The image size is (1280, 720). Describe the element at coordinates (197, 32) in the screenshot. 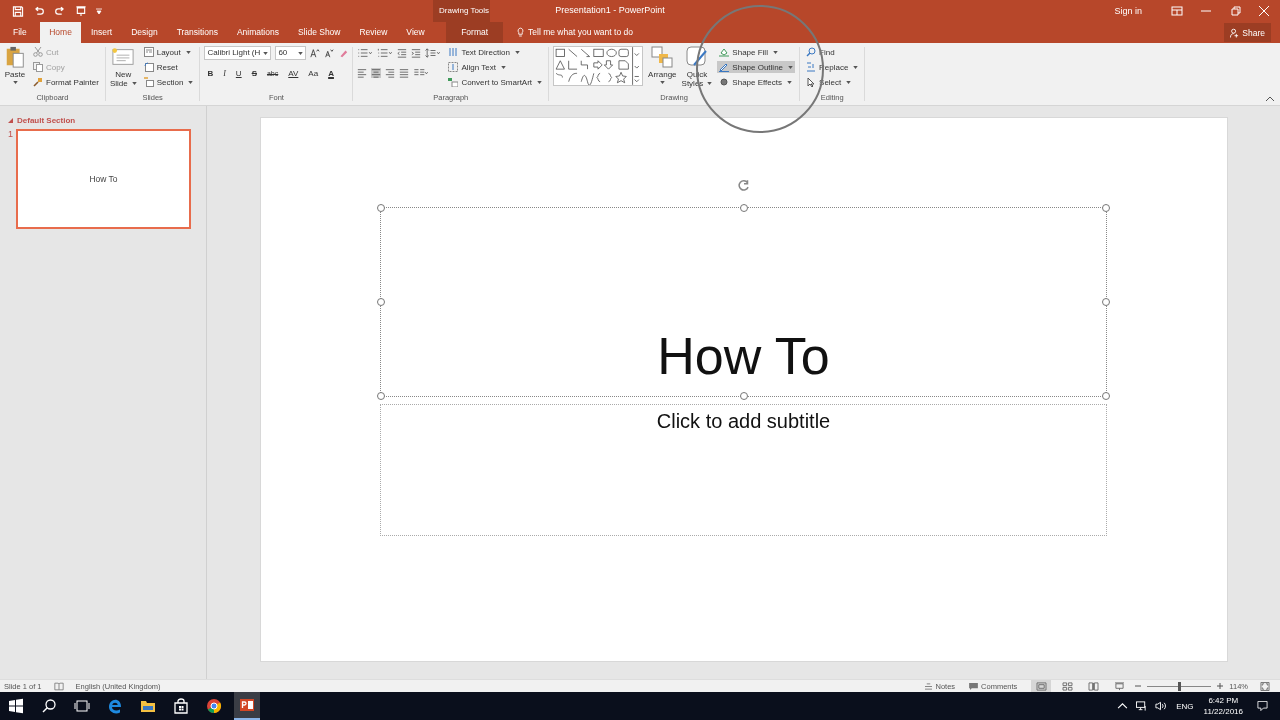

I see `ribbon-tab: Transitions` at that location.